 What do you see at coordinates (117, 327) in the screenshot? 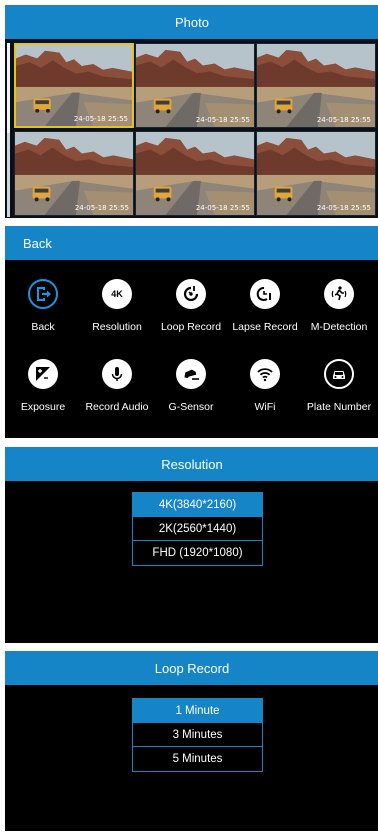
I see `menu-label: Resolution` at bounding box center [117, 327].